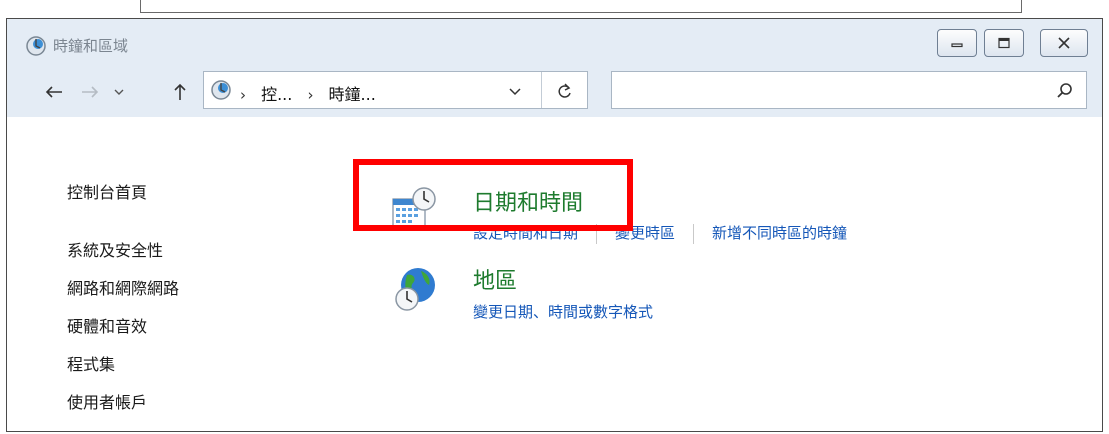  What do you see at coordinates (957, 45) in the screenshot?
I see `minimize-icon` at bounding box center [957, 45].